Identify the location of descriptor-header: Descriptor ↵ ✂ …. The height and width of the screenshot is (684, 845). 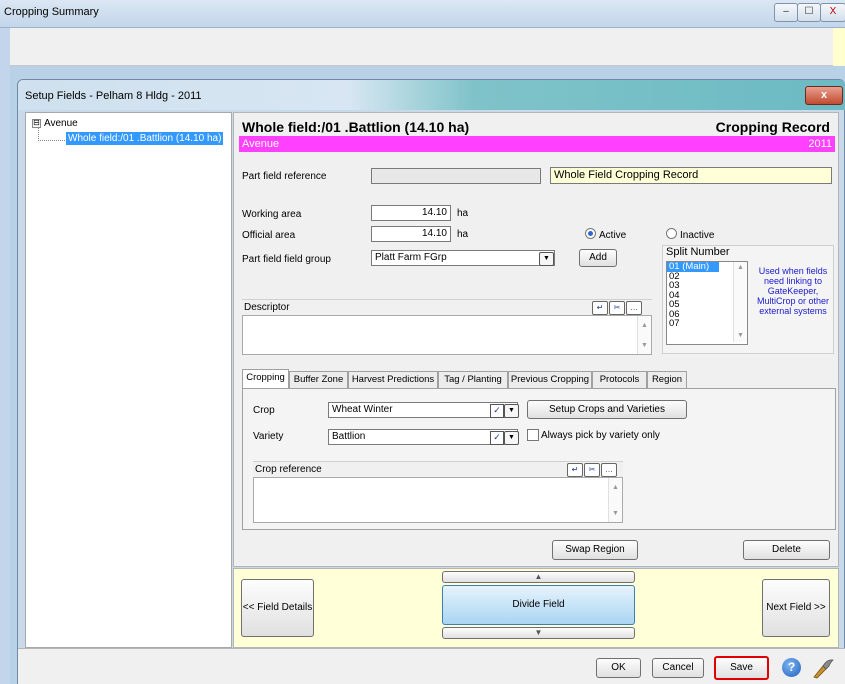
(447, 307).